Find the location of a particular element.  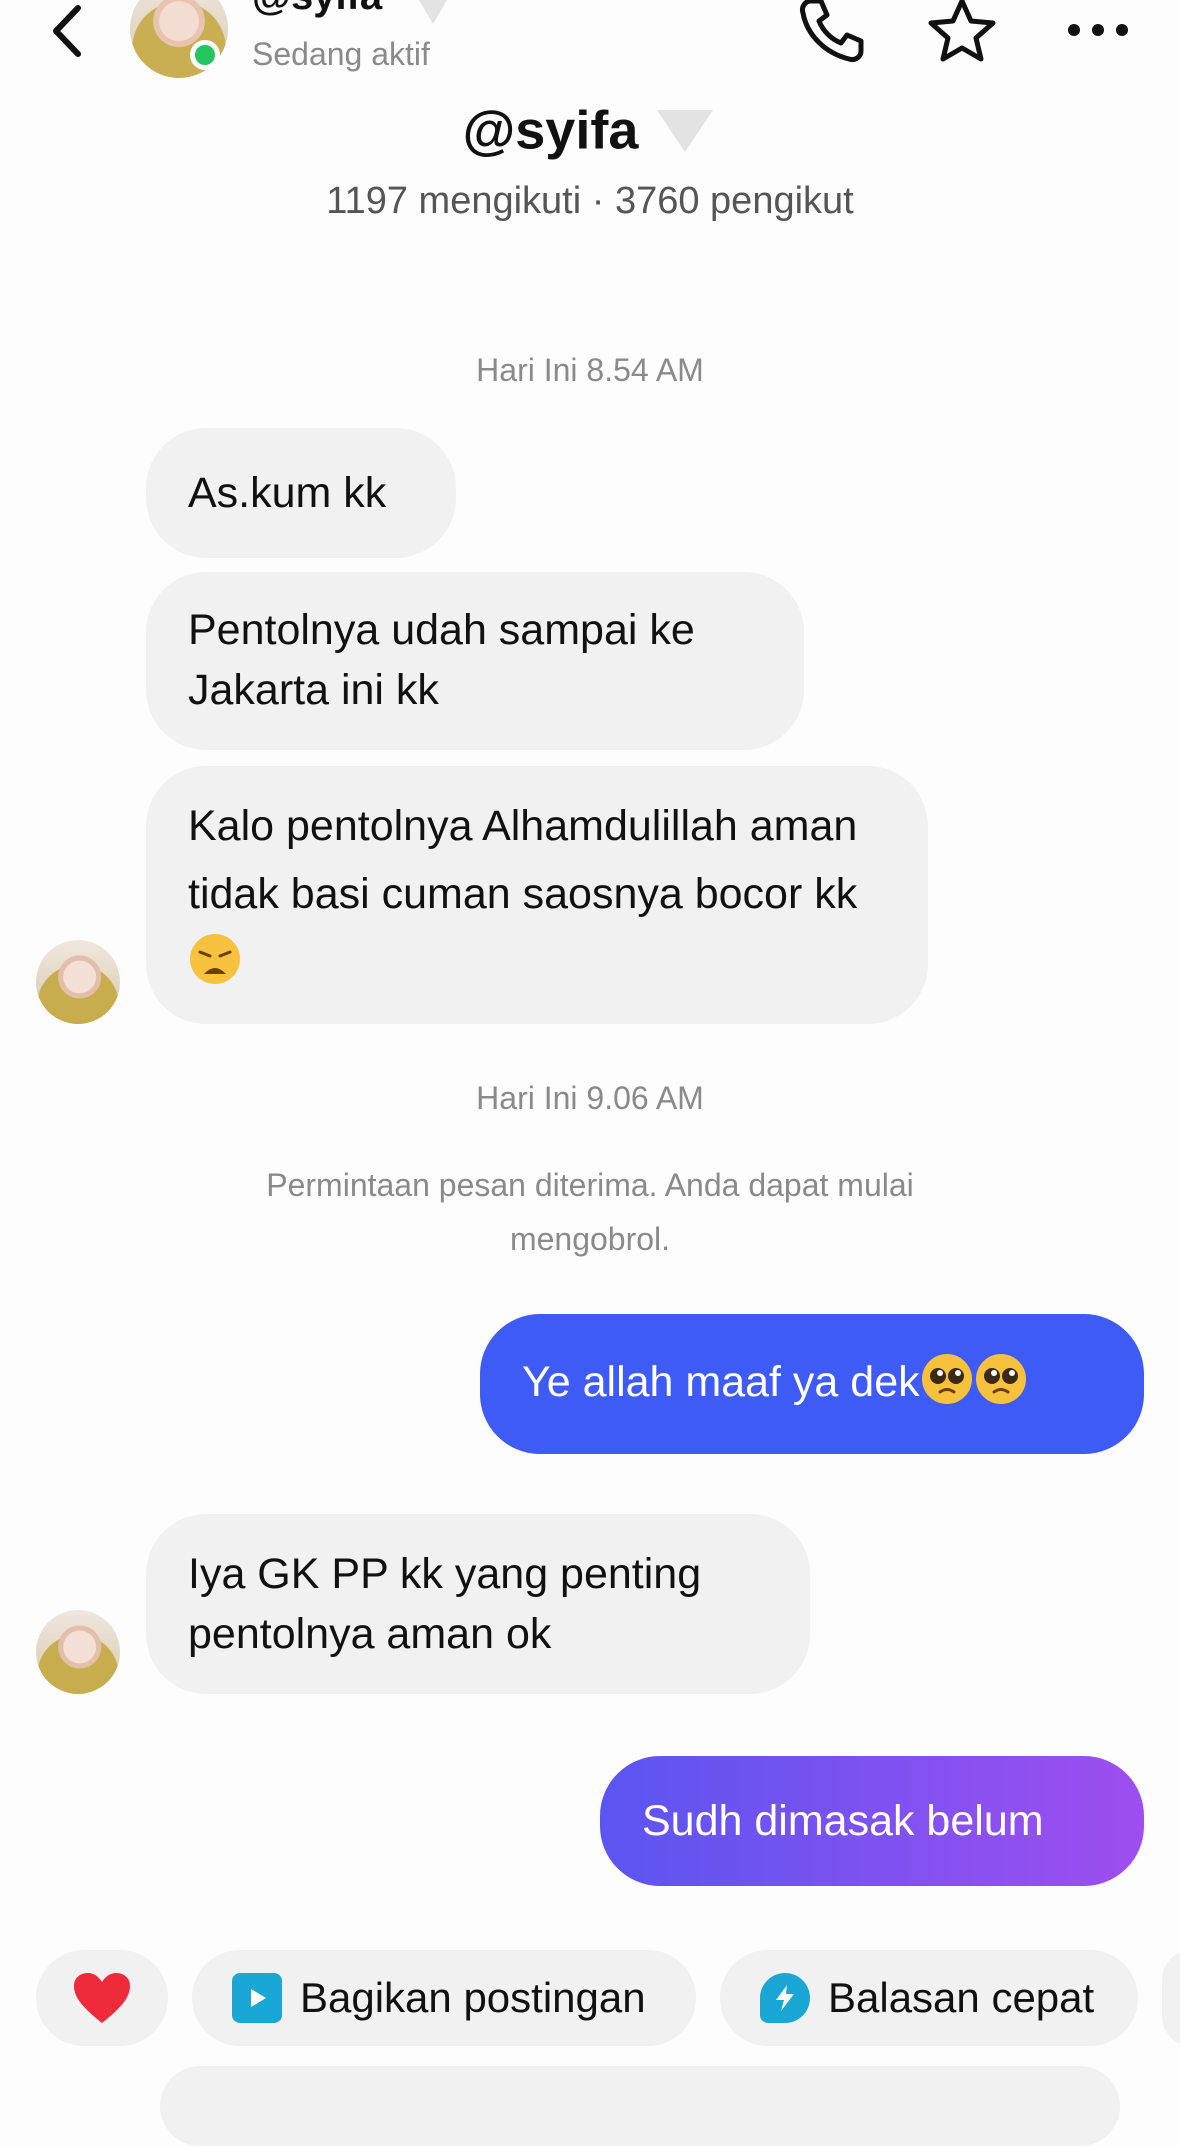

profile-name: @syifa is located at coordinates (590, 129).